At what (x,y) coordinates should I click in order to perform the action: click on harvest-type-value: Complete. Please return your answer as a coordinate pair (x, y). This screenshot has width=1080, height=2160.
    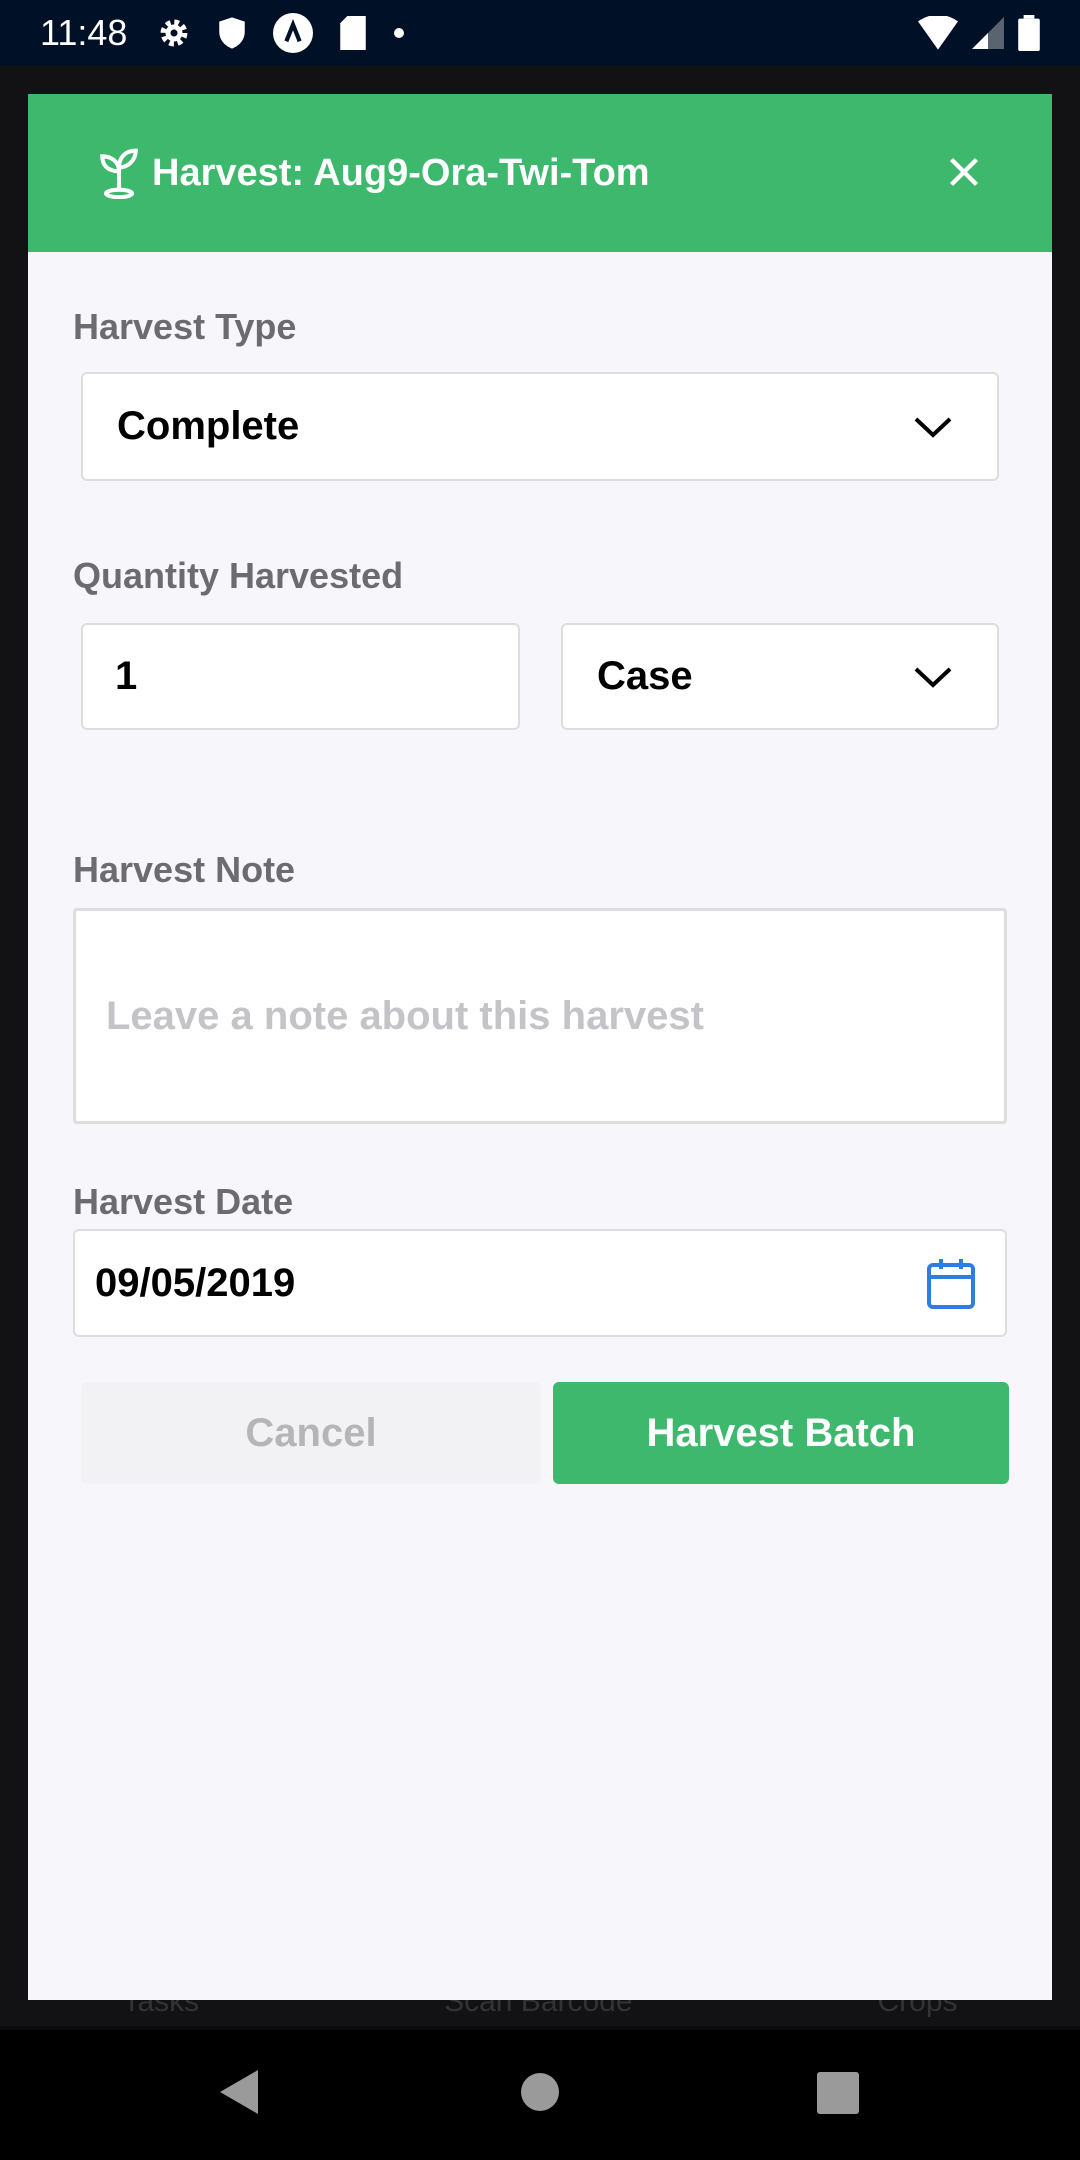
    Looking at the image, I should click on (208, 426).